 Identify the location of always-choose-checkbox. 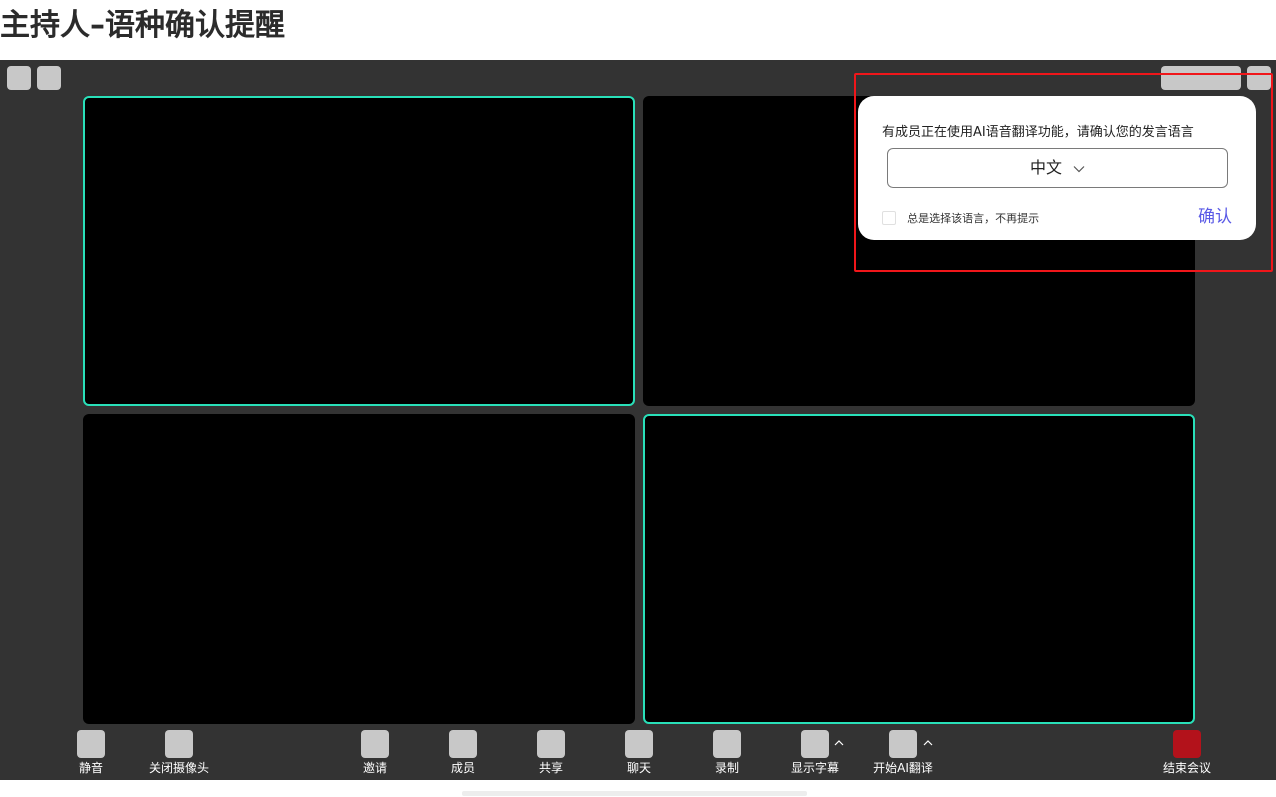
(889, 217).